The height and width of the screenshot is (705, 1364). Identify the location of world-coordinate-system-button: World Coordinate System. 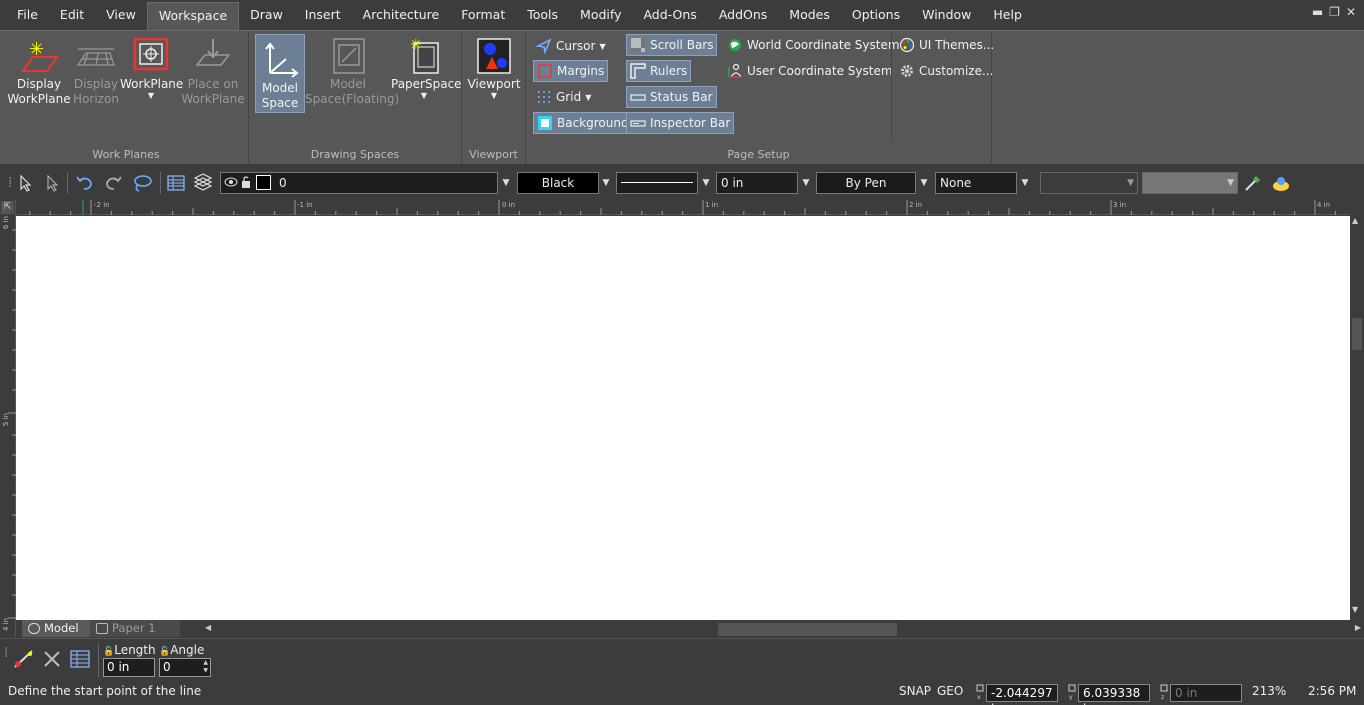
(813, 45).